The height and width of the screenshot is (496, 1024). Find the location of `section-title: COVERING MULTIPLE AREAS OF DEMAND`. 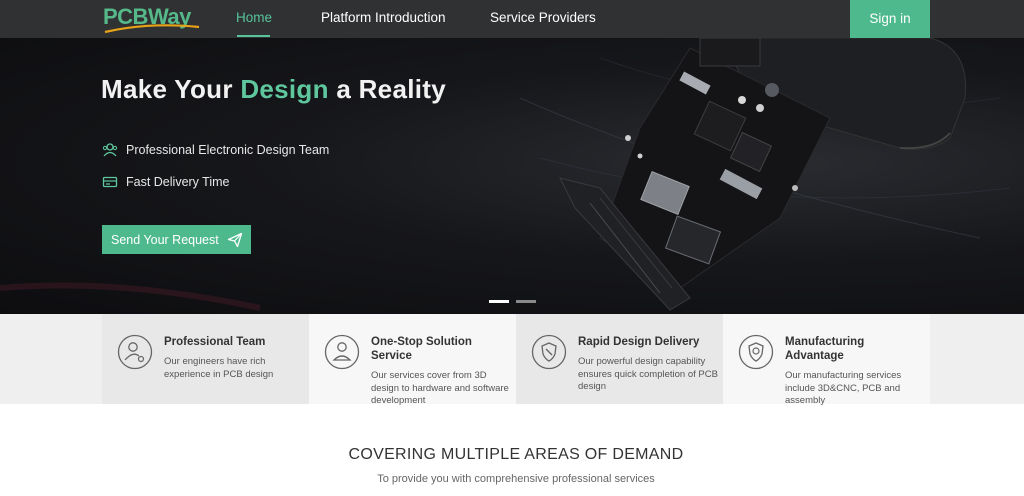

section-title: COVERING MULTIPLE AREAS OF DEMAND is located at coordinates (516, 454).